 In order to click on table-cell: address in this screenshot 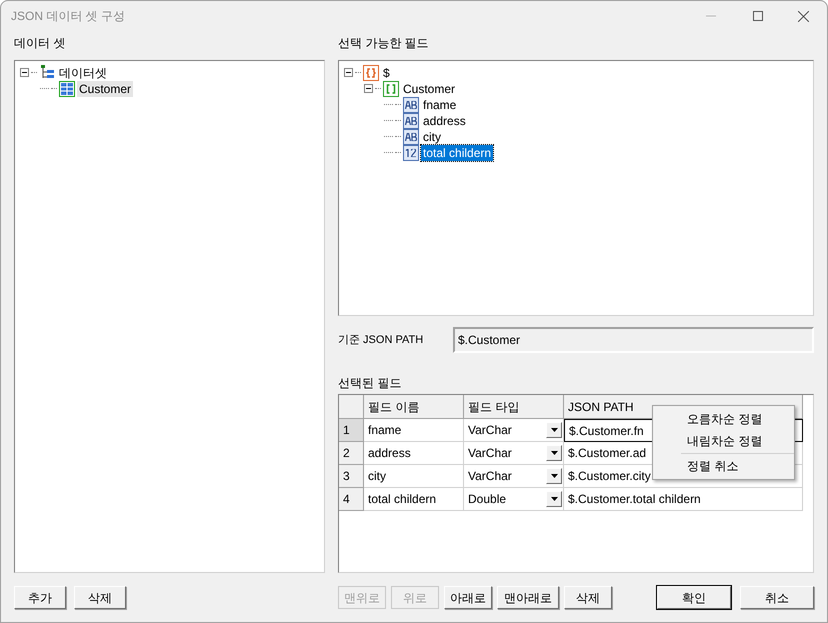, I will do `click(414, 454)`.